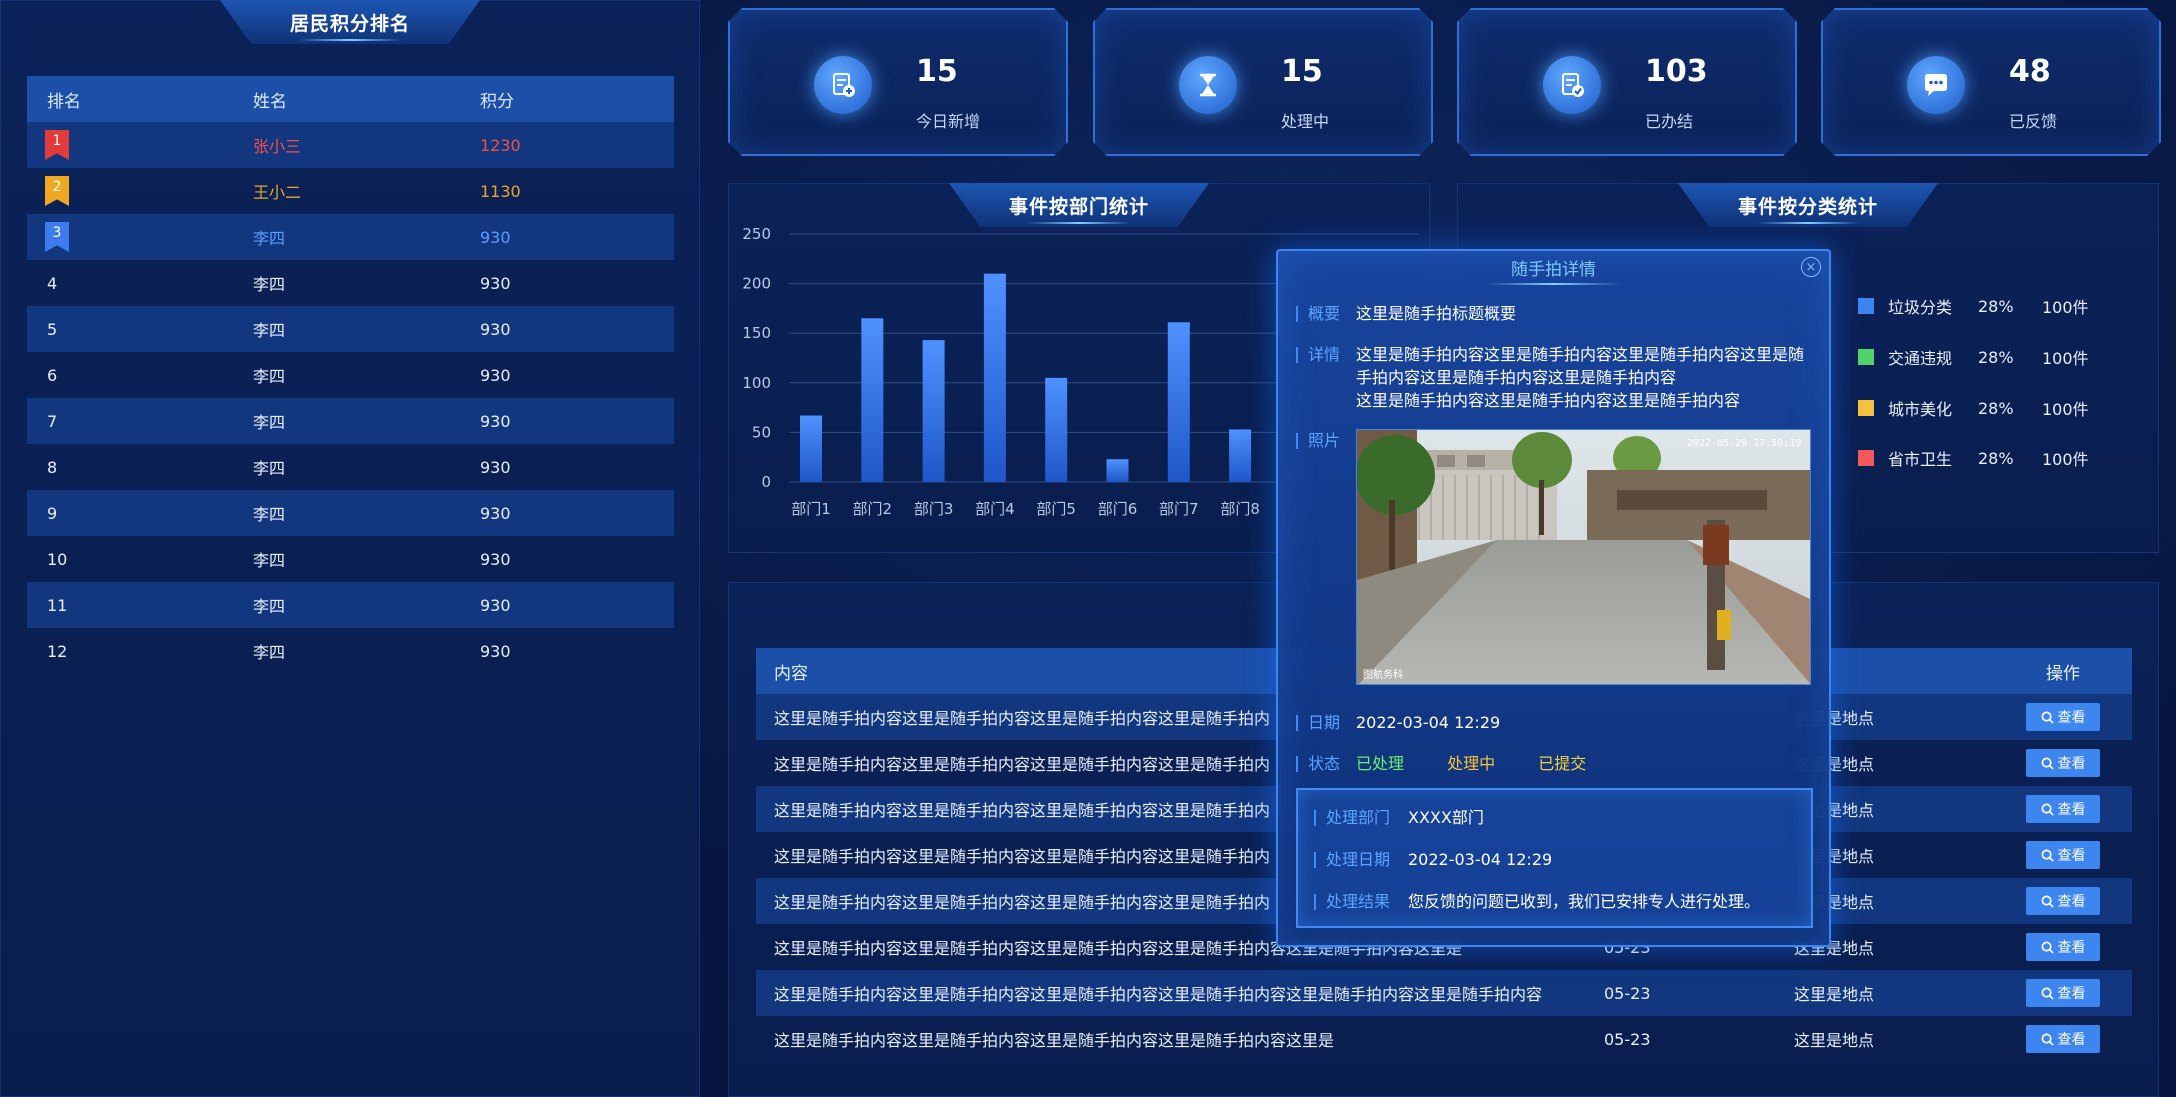 This screenshot has width=2176, height=1097. Describe the element at coordinates (2033, 121) in the screenshot. I see `stat-label: 已反馈` at that location.